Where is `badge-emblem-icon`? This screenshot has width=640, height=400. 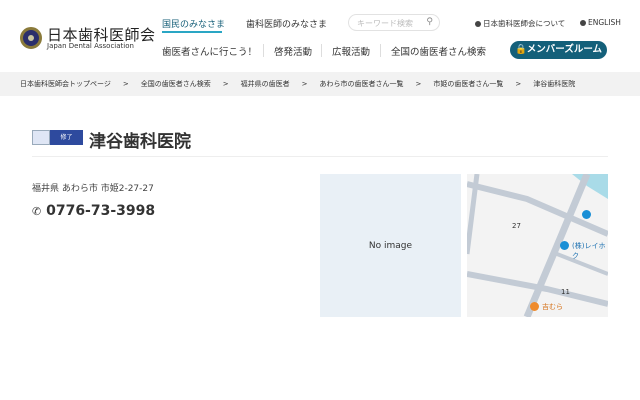 badge-emblem-icon is located at coordinates (41, 137).